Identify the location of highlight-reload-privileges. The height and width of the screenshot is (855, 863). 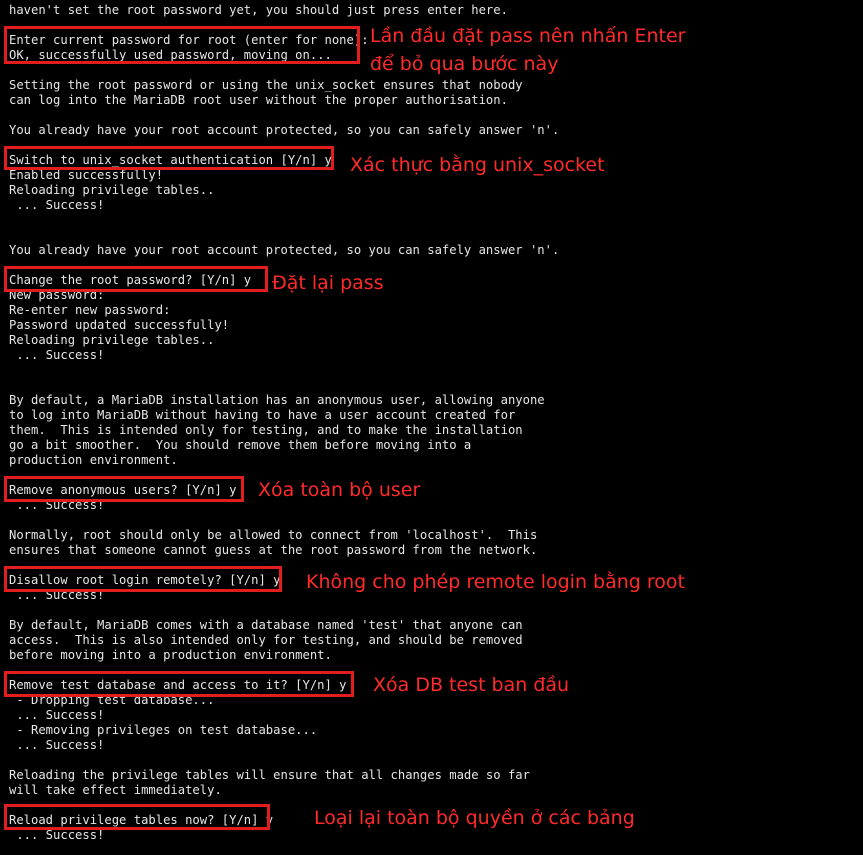
(137, 817).